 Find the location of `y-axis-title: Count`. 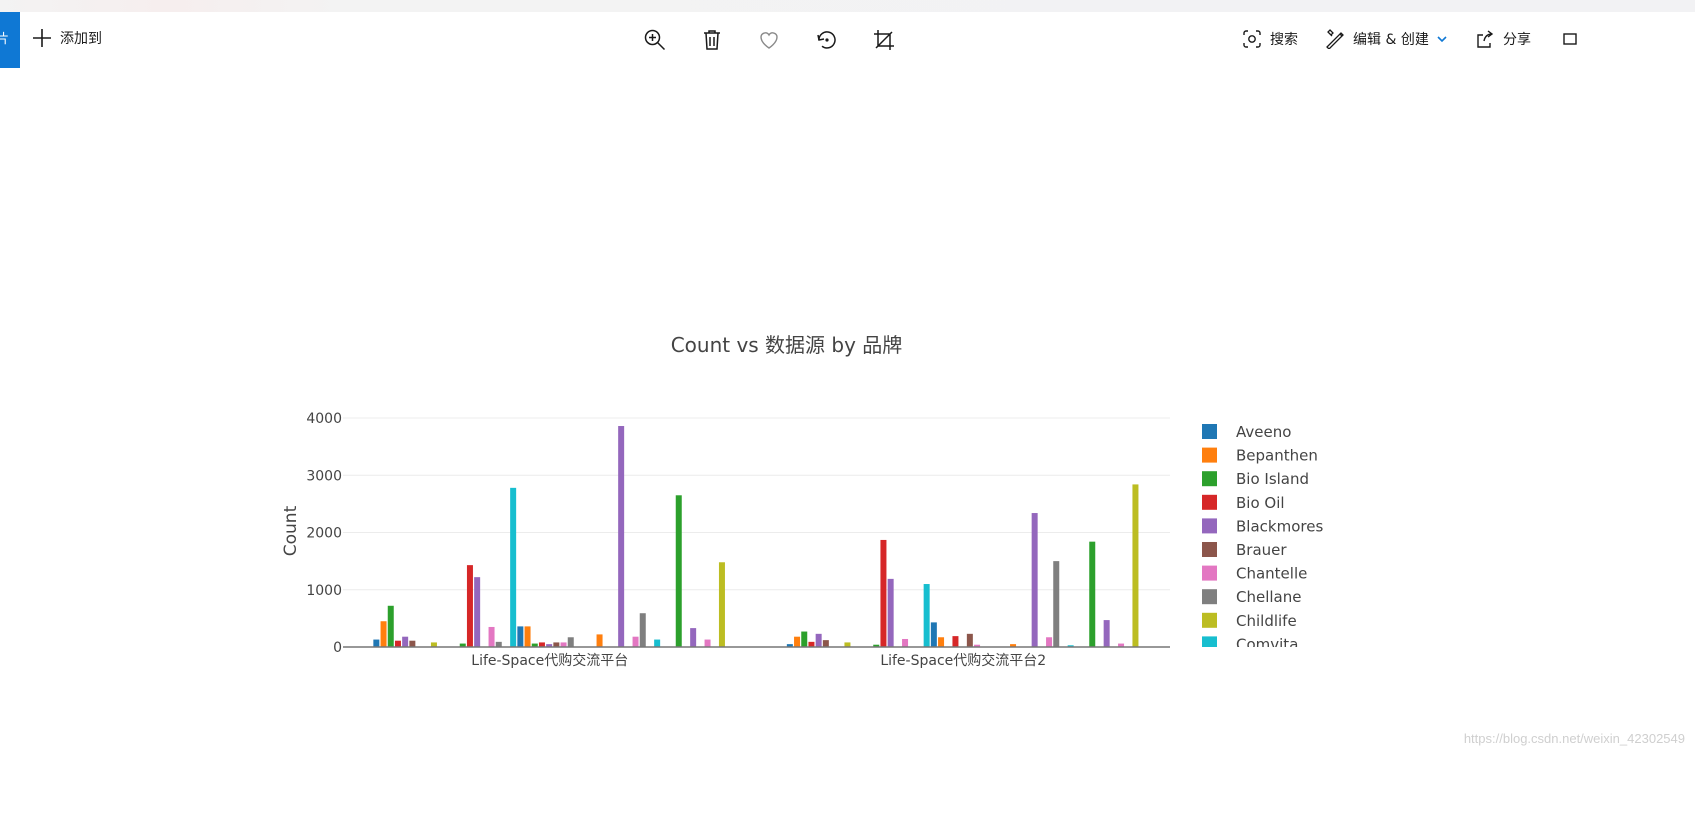

y-axis-title: Count is located at coordinates (291, 530).